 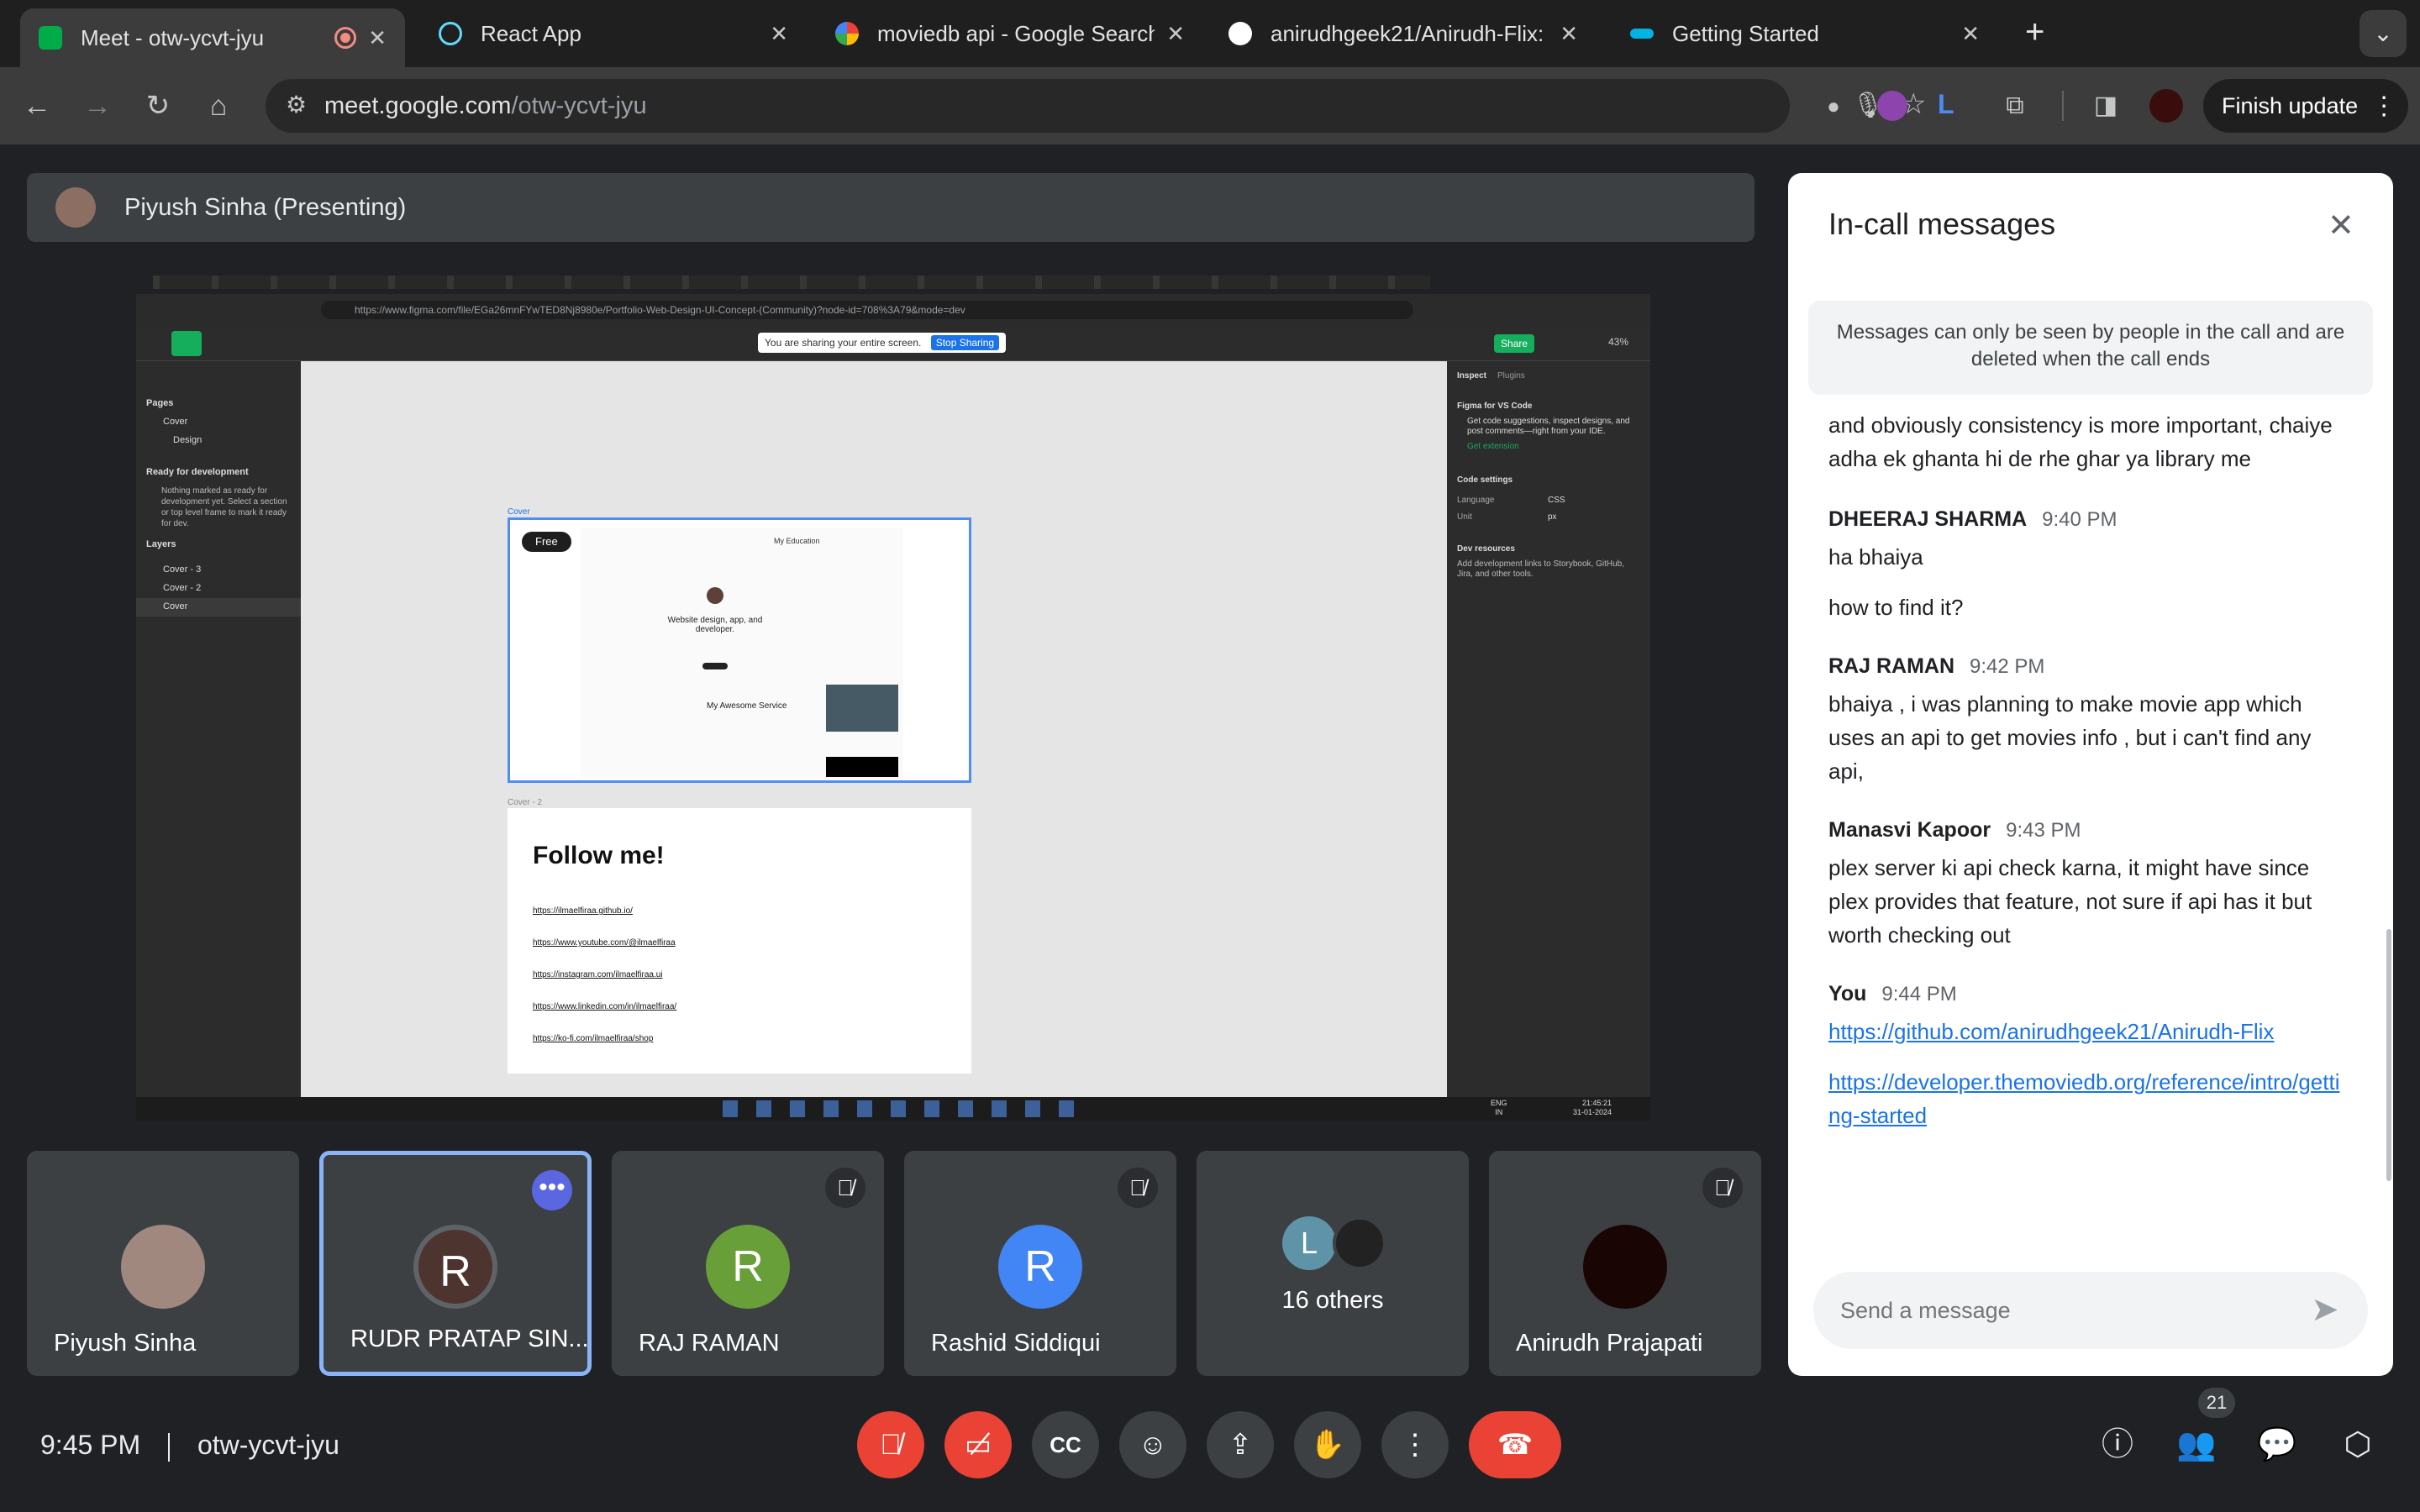 What do you see at coordinates (862, 767) in the screenshot?
I see `service-image-dark` at bounding box center [862, 767].